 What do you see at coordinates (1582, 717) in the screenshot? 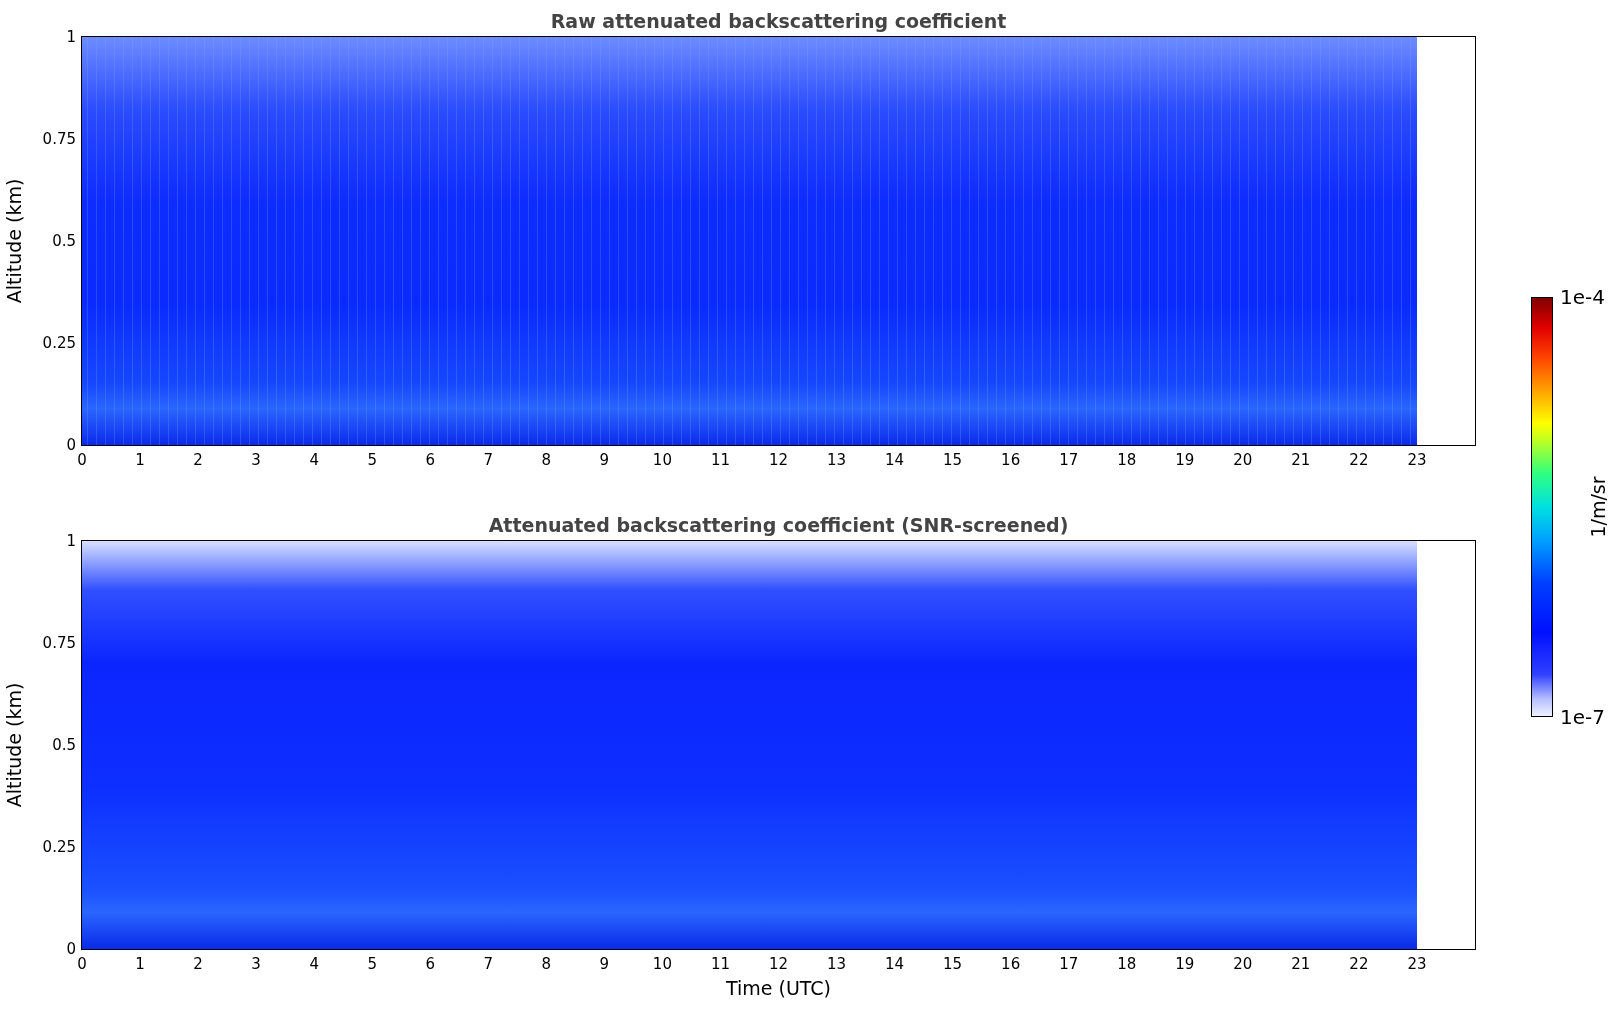
I see `colorbar-label: 1e-7` at bounding box center [1582, 717].